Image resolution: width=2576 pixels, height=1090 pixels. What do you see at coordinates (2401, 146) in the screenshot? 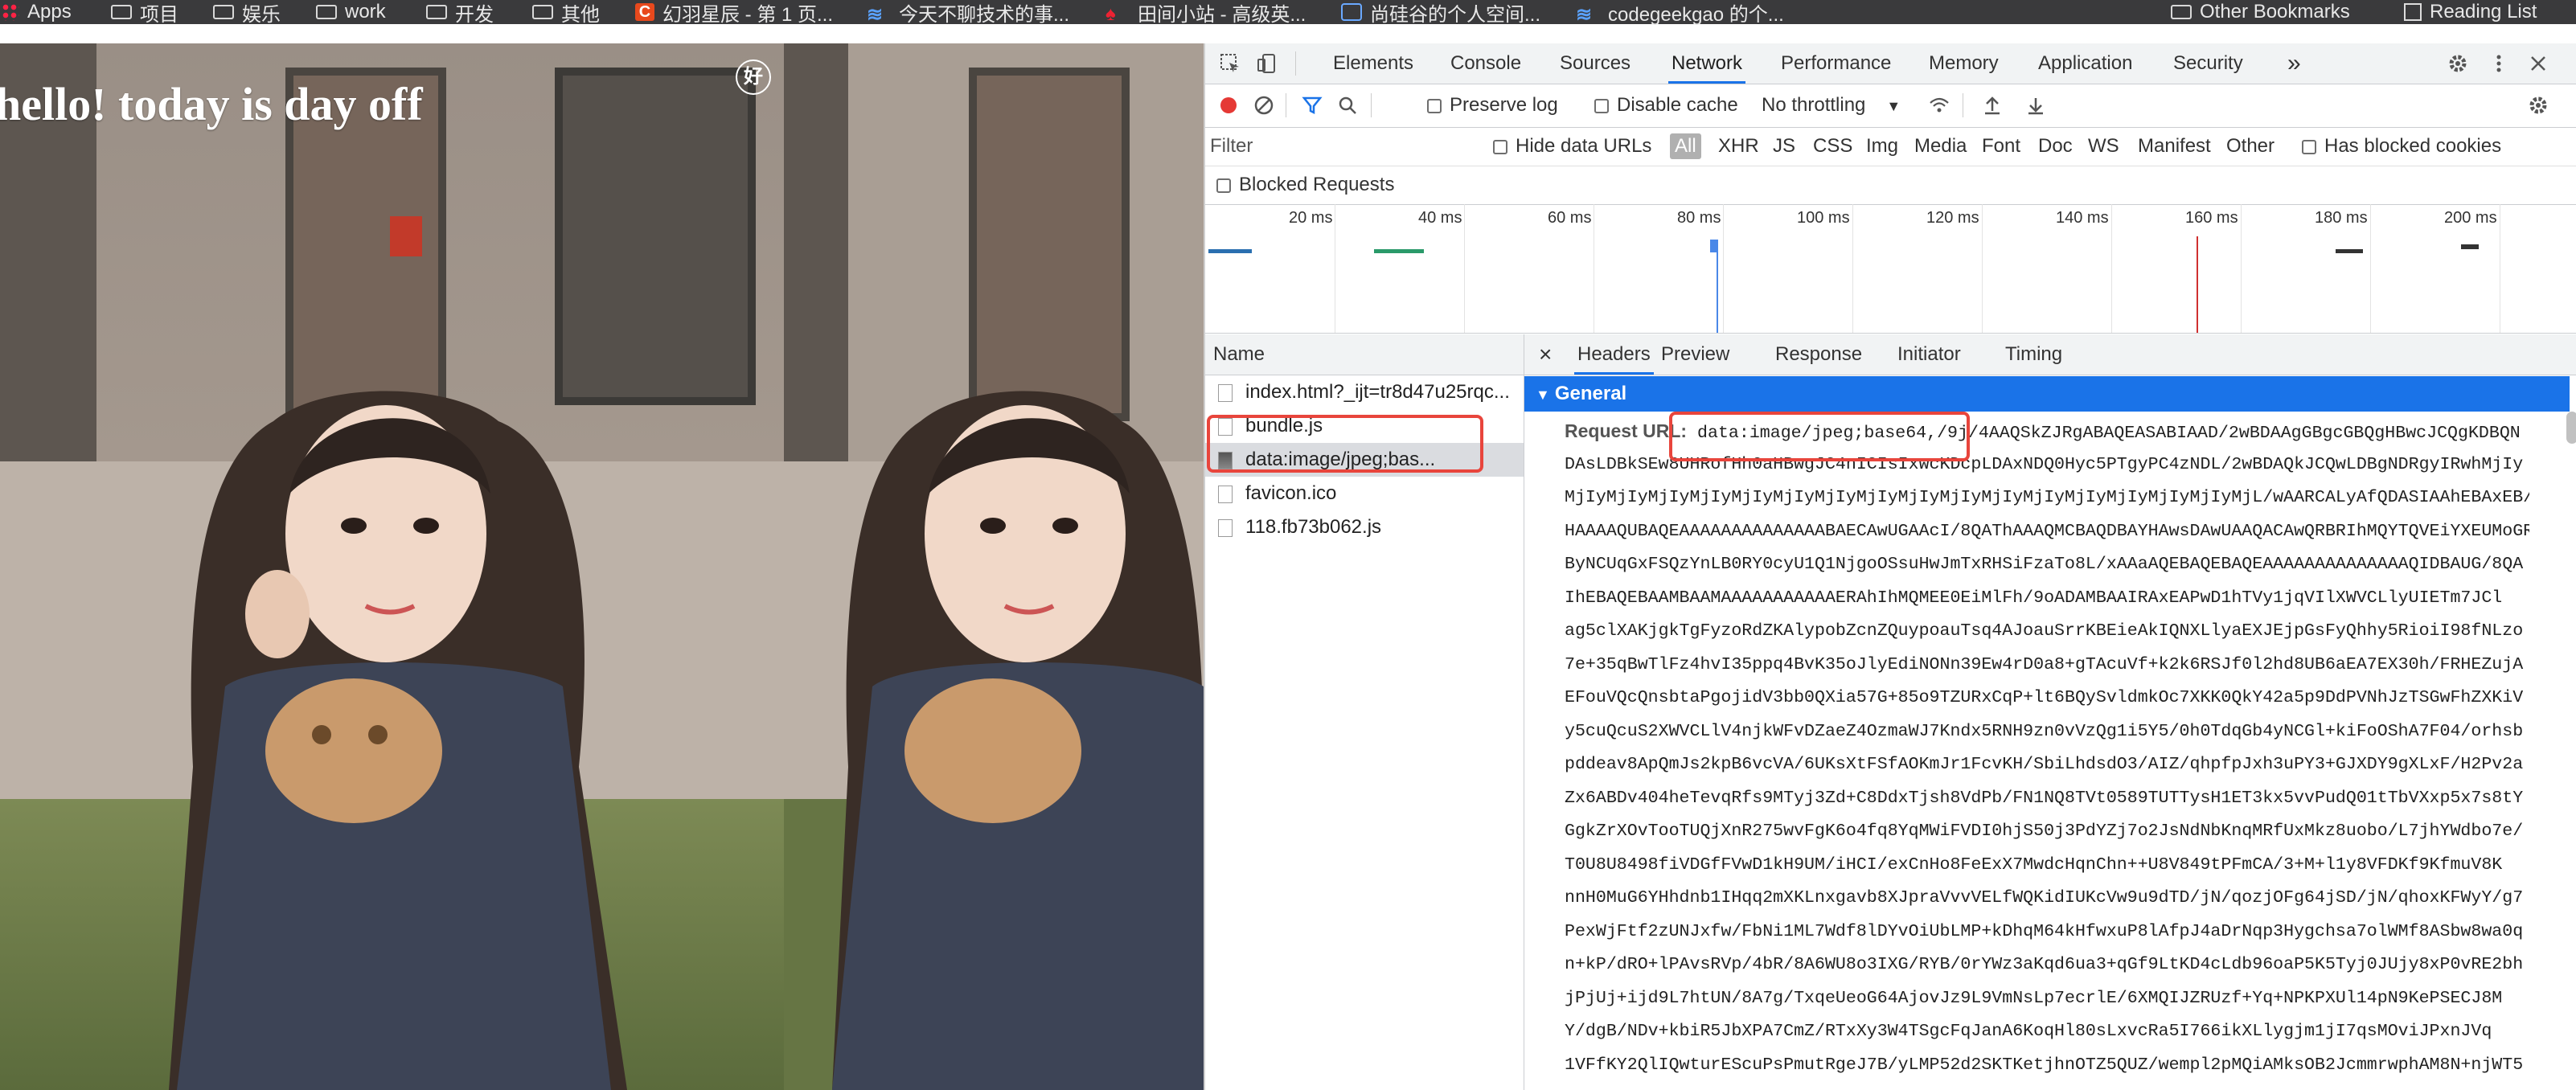
I see `has-blocked-cookies-checkbox: Has blocked cookies` at bounding box center [2401, 146].